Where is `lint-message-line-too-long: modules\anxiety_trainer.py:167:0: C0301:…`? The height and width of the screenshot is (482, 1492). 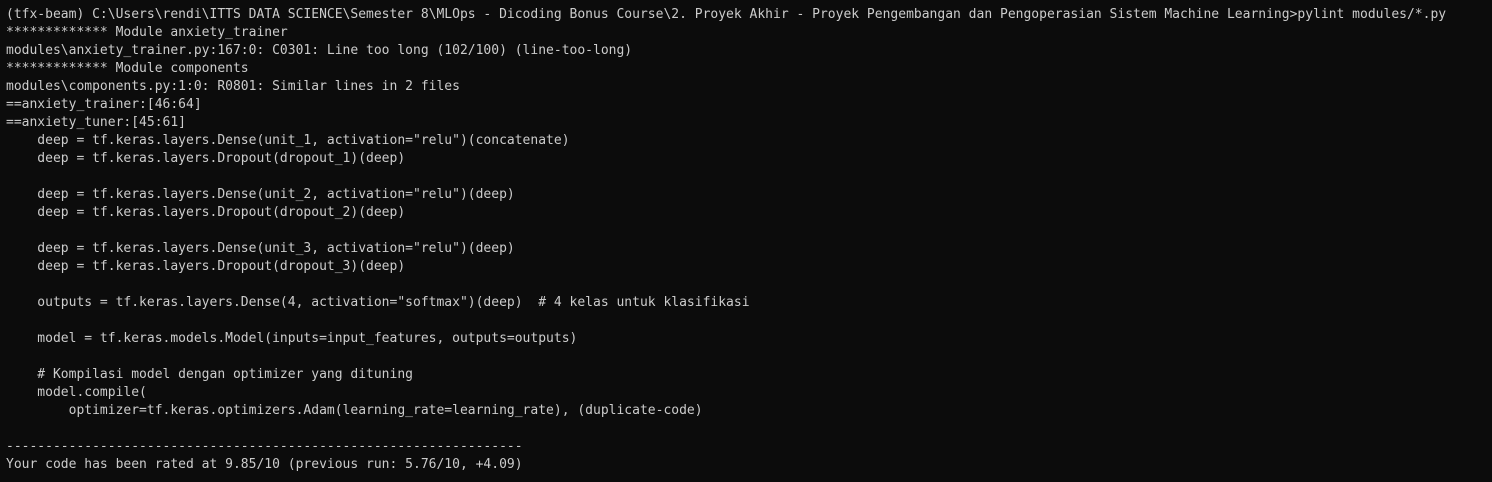 lint-message-line-too-long: modules\anxiety_trainer.py:167:0: C0301:… is located at coordinates (319, 50).